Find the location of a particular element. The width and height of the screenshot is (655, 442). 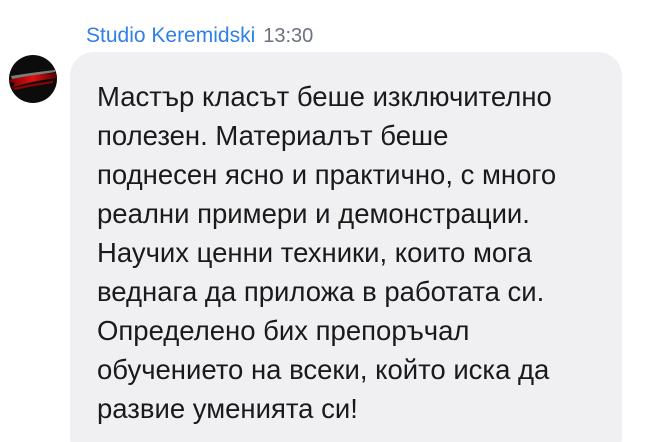

message-header: Studio Keremidski 13:30 is located at coordinates (199, 36).